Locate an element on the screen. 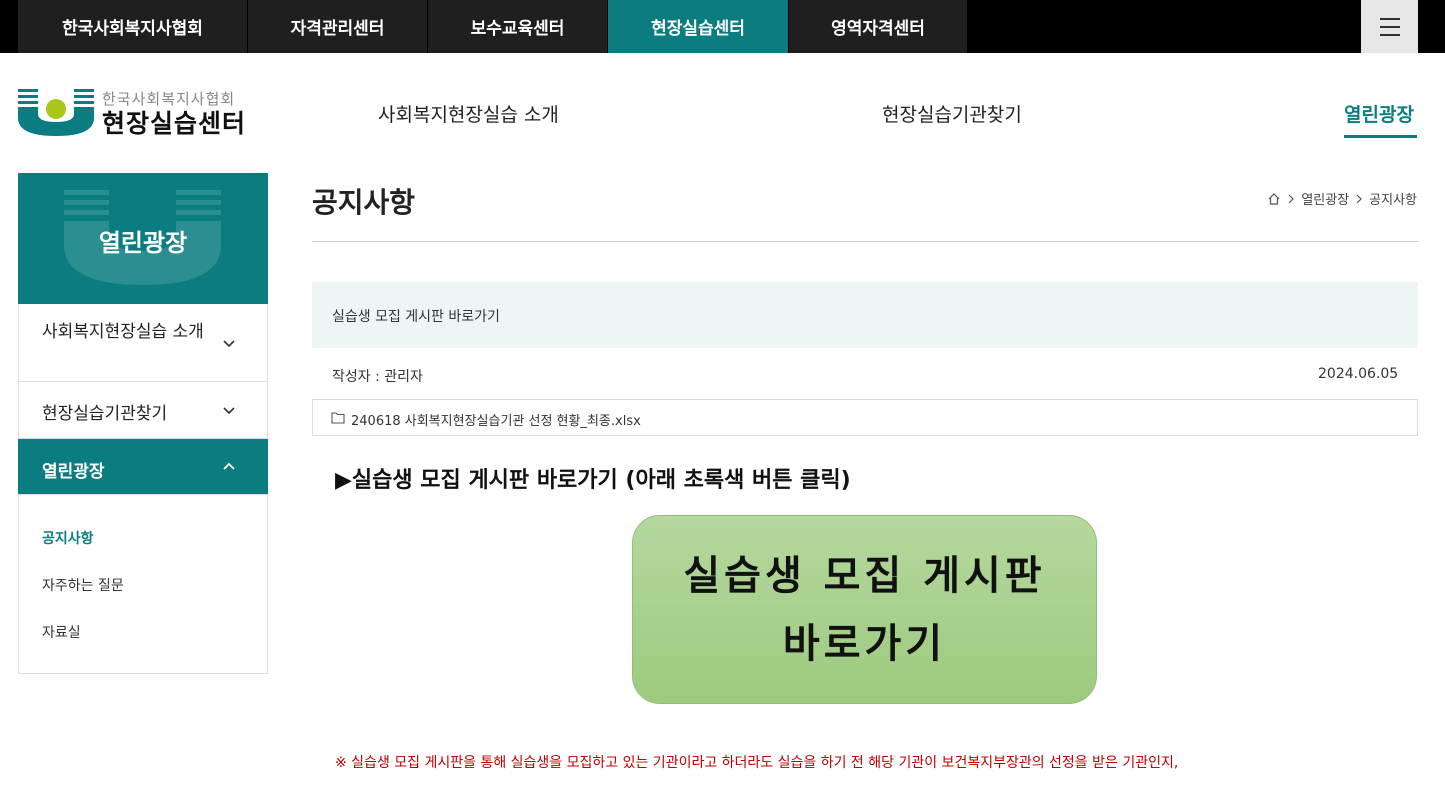 Image resolution: width=1445 pixels, height=789 pixels. sidebar-item-label: 현장실습기관찾기 is located at coordinates (105, 414).